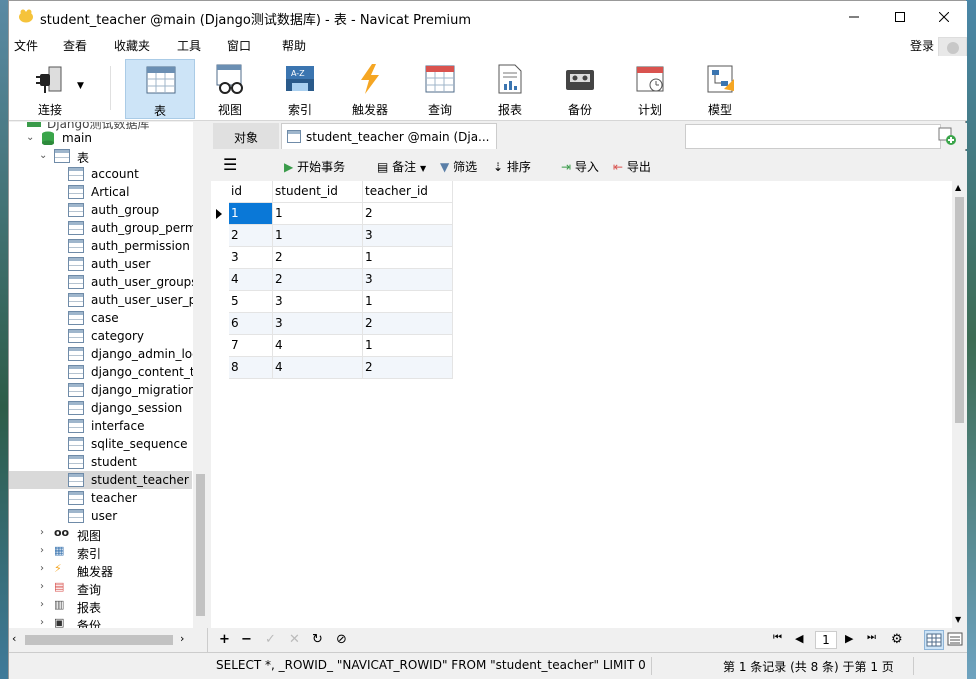 Image resolution: width=976 pixels, height=679 pixels. I want to click on refresh-icon: ↻, so click(317, 639).